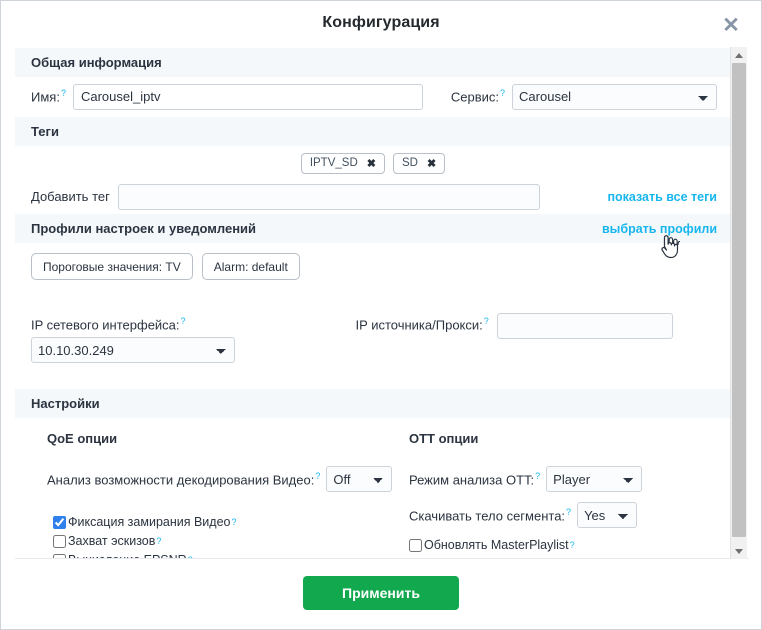  I want to click on scrollbar-thumb, so click(739, 300).